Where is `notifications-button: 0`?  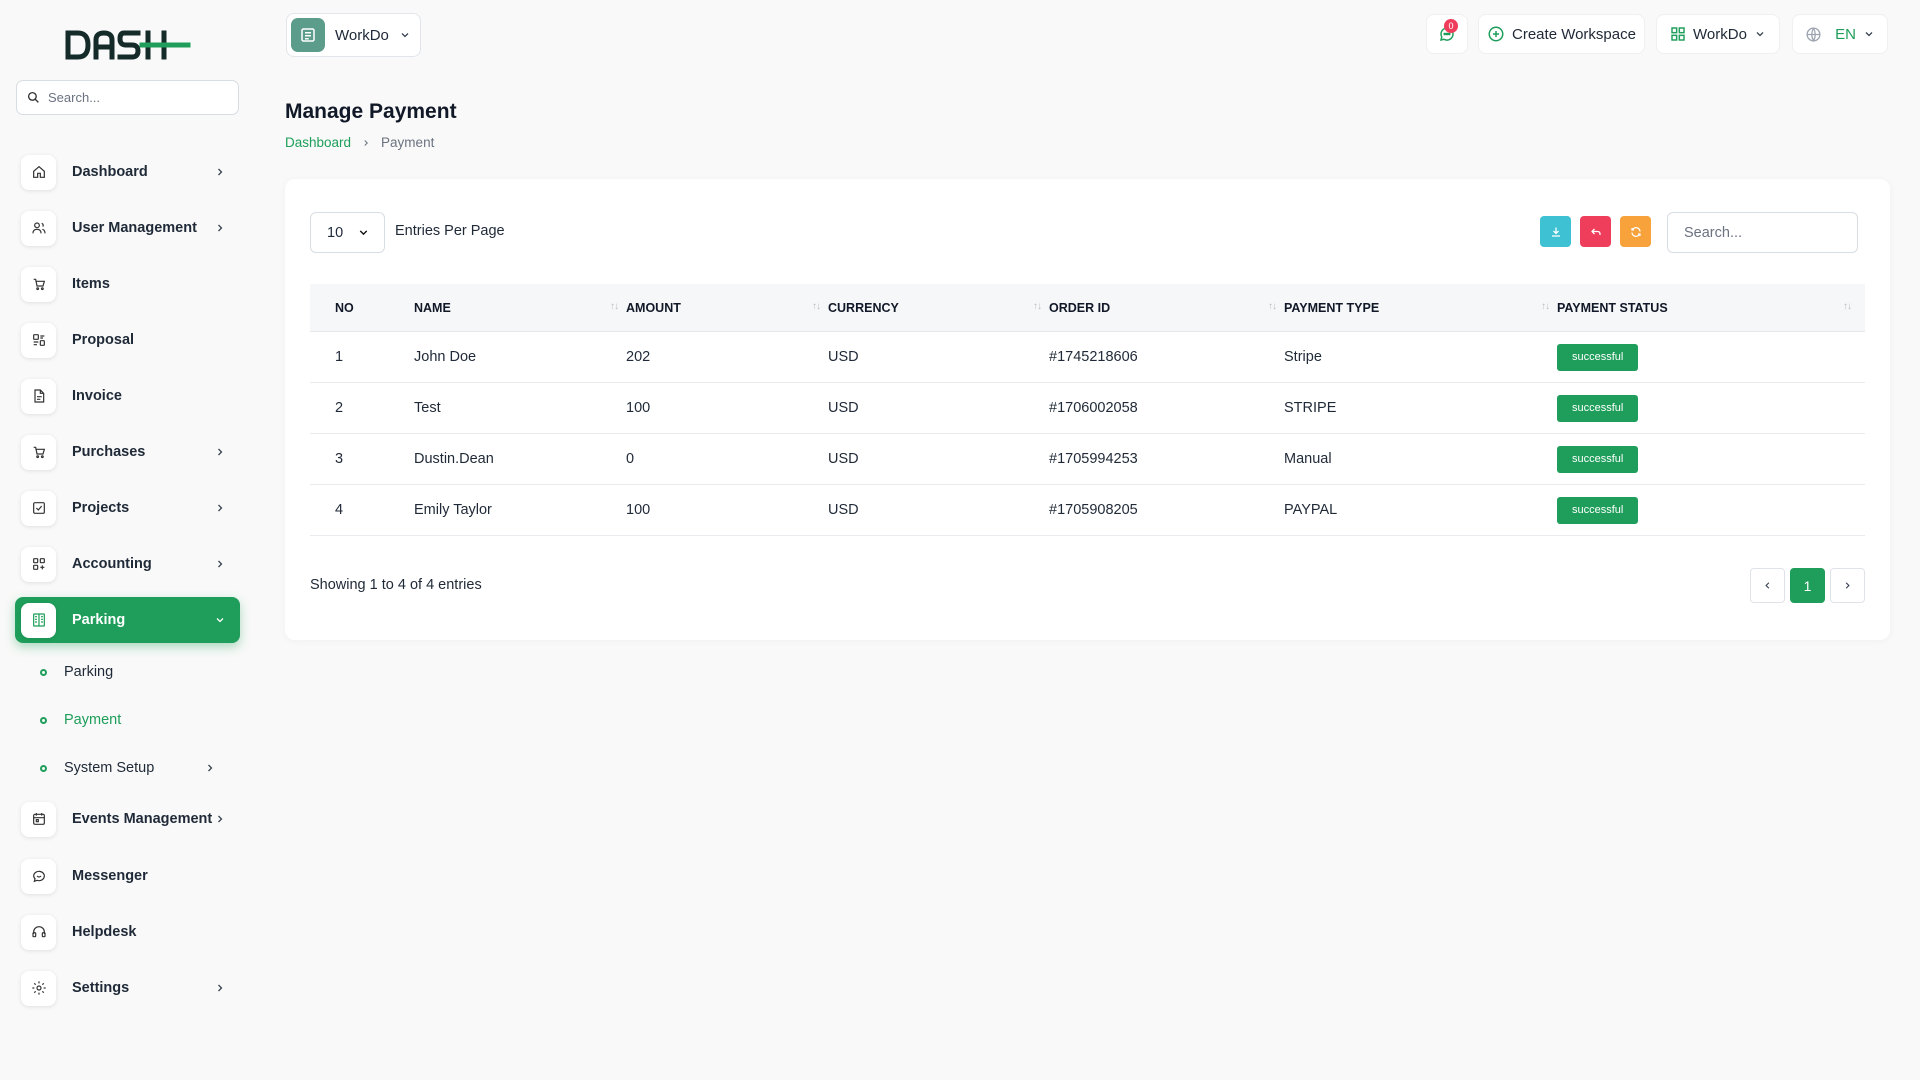
notifications-button: 0 is located at coordinates (1447, 34).